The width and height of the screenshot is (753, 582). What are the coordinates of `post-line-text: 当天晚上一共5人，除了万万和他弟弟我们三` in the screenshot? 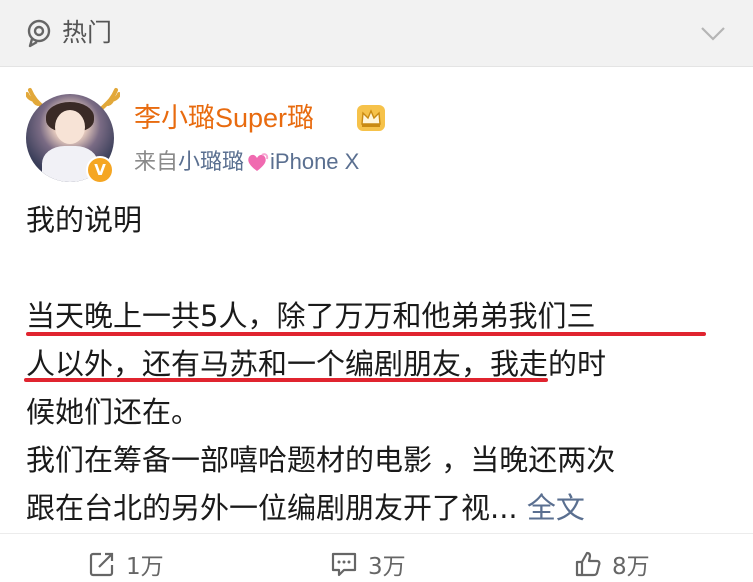 It's located at (311, 316).